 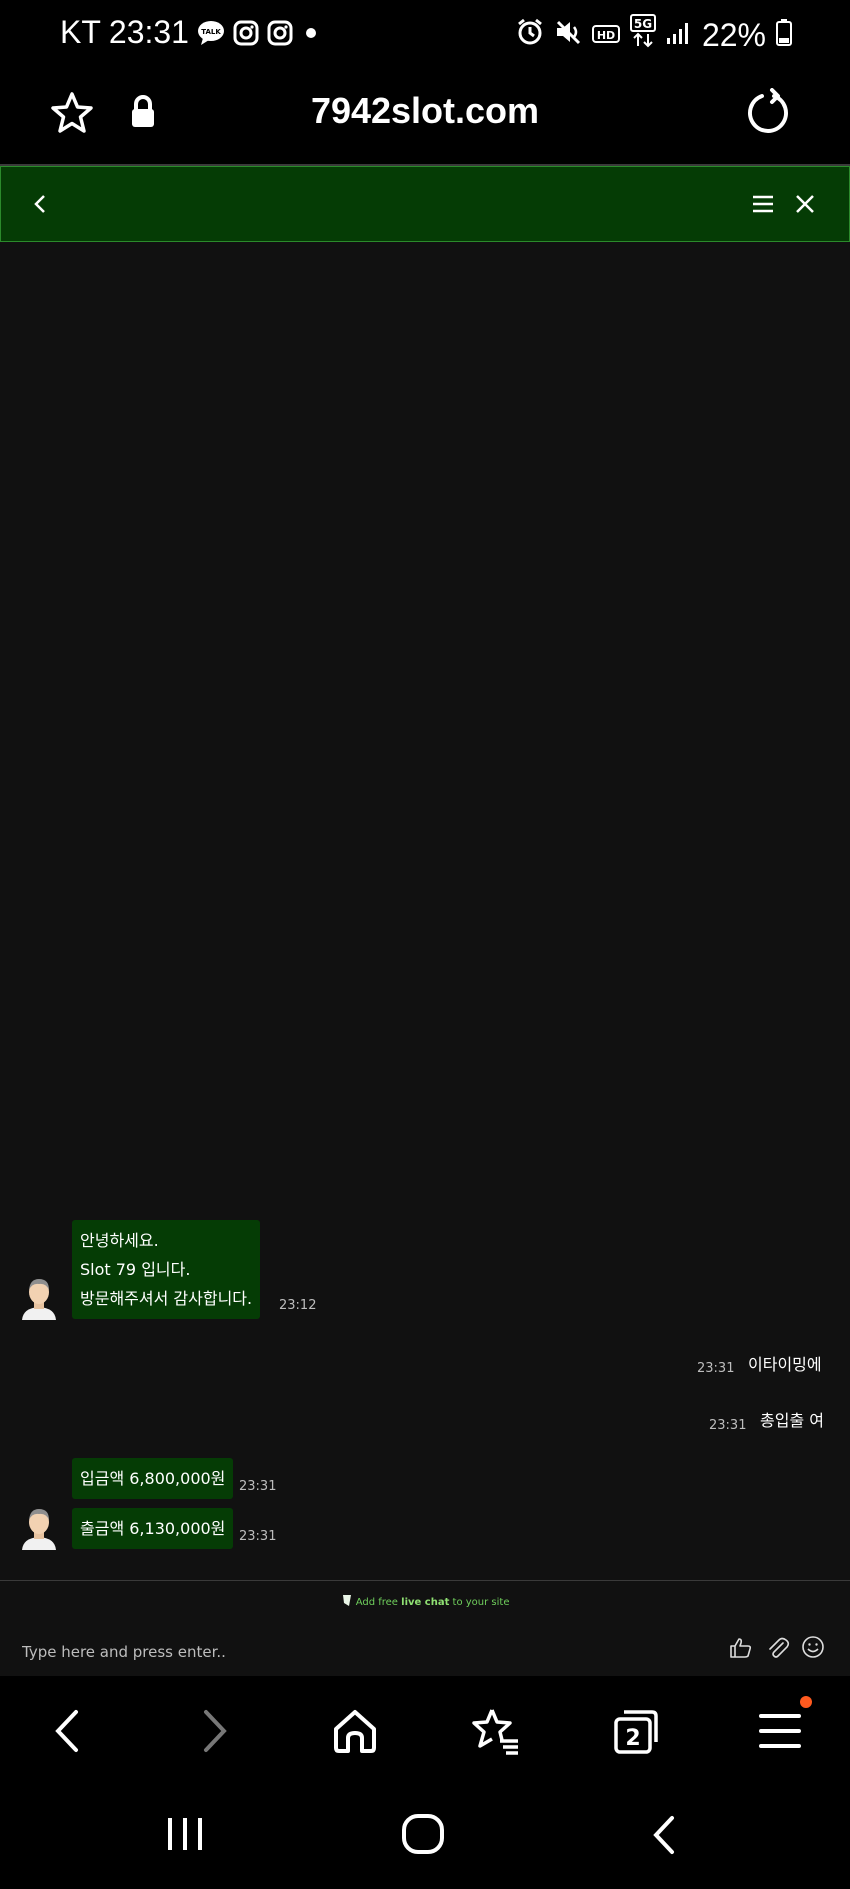 What do you see at coordinates (643, 24) in the screenshot?
I see `svg-text: 5G` at bounding box center [643, 24].